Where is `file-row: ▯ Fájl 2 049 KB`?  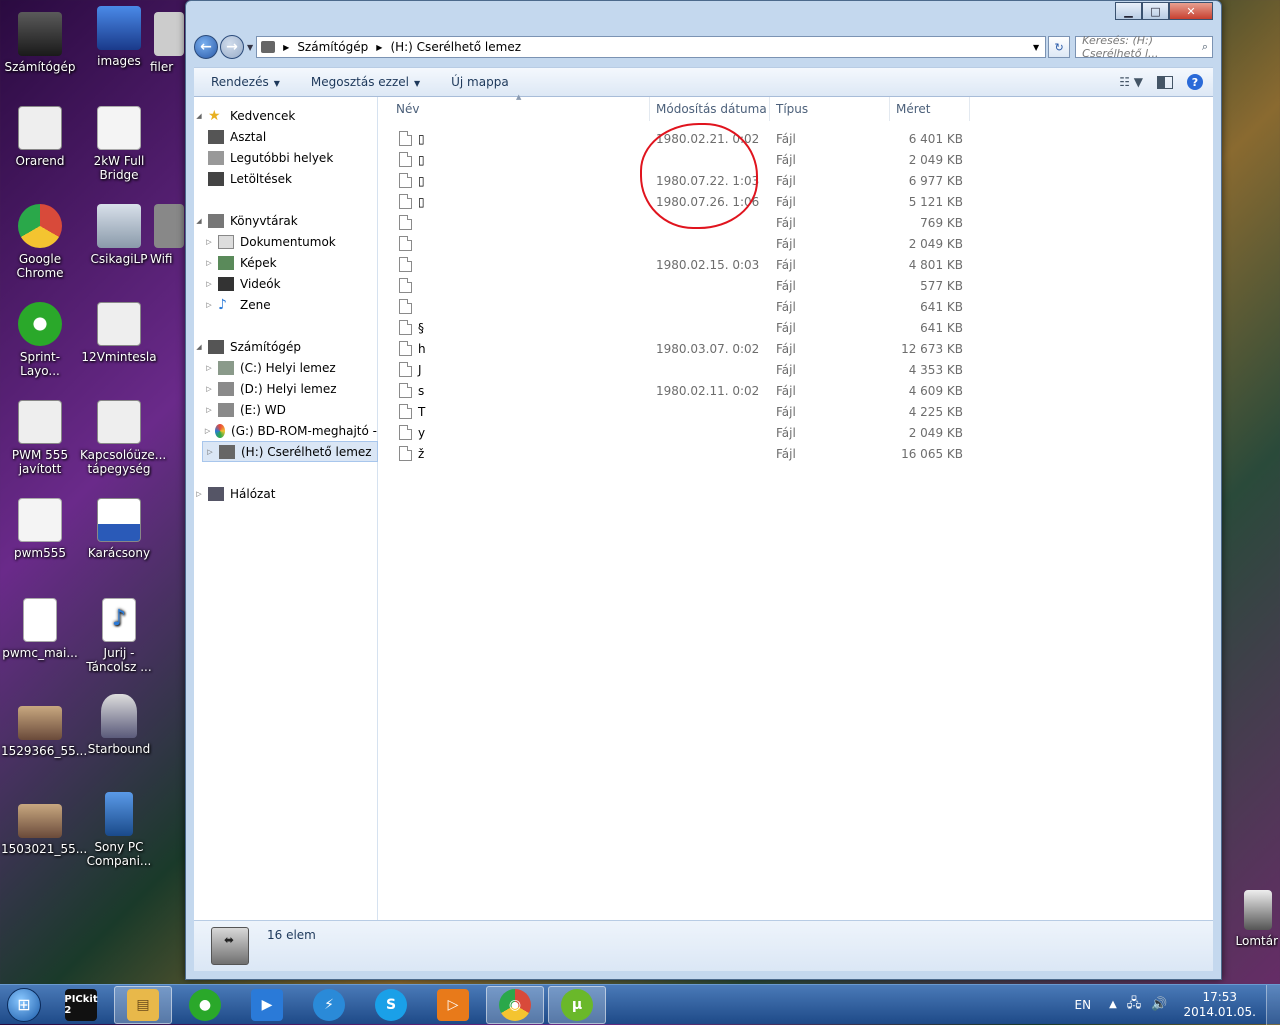
file-row: ▯ Fájl 2 049 KB is located at coordinates (795, 159).